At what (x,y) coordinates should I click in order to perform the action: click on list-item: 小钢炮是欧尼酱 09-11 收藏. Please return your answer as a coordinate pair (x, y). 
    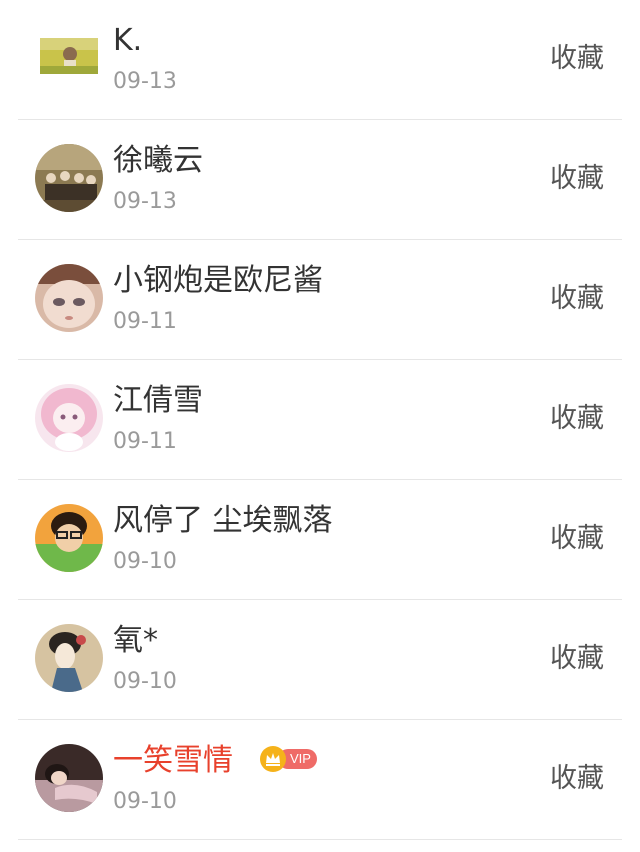
    Looking at the image, I should click on (320, 300).